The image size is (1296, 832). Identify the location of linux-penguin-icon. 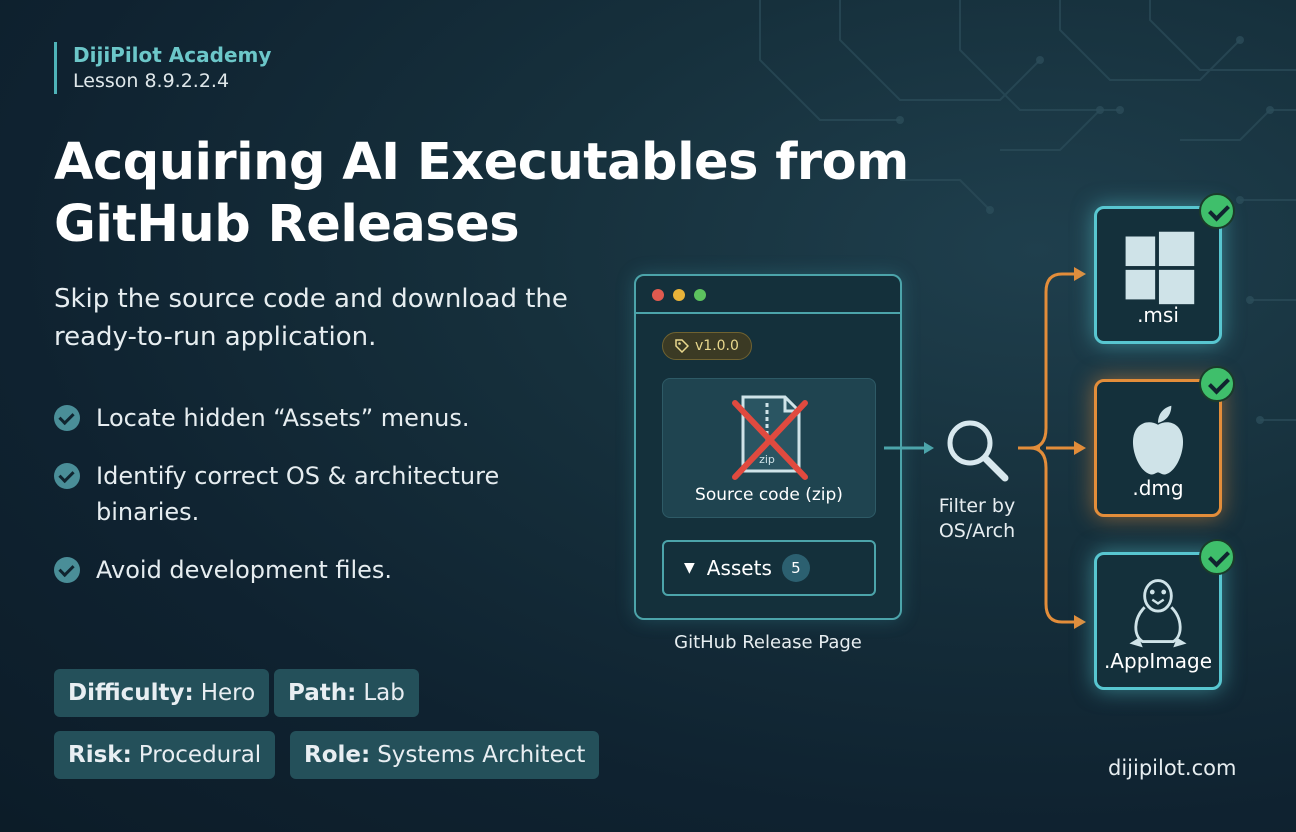
(1158, 613).